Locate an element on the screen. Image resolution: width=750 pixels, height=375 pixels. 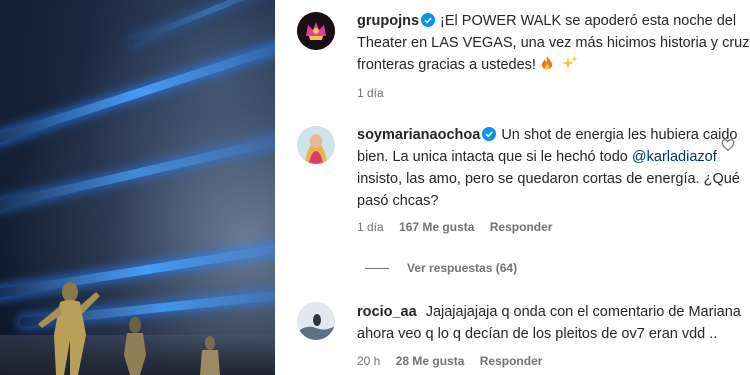
avatar-soymarianaochoa is located at coordinates (316, 145).